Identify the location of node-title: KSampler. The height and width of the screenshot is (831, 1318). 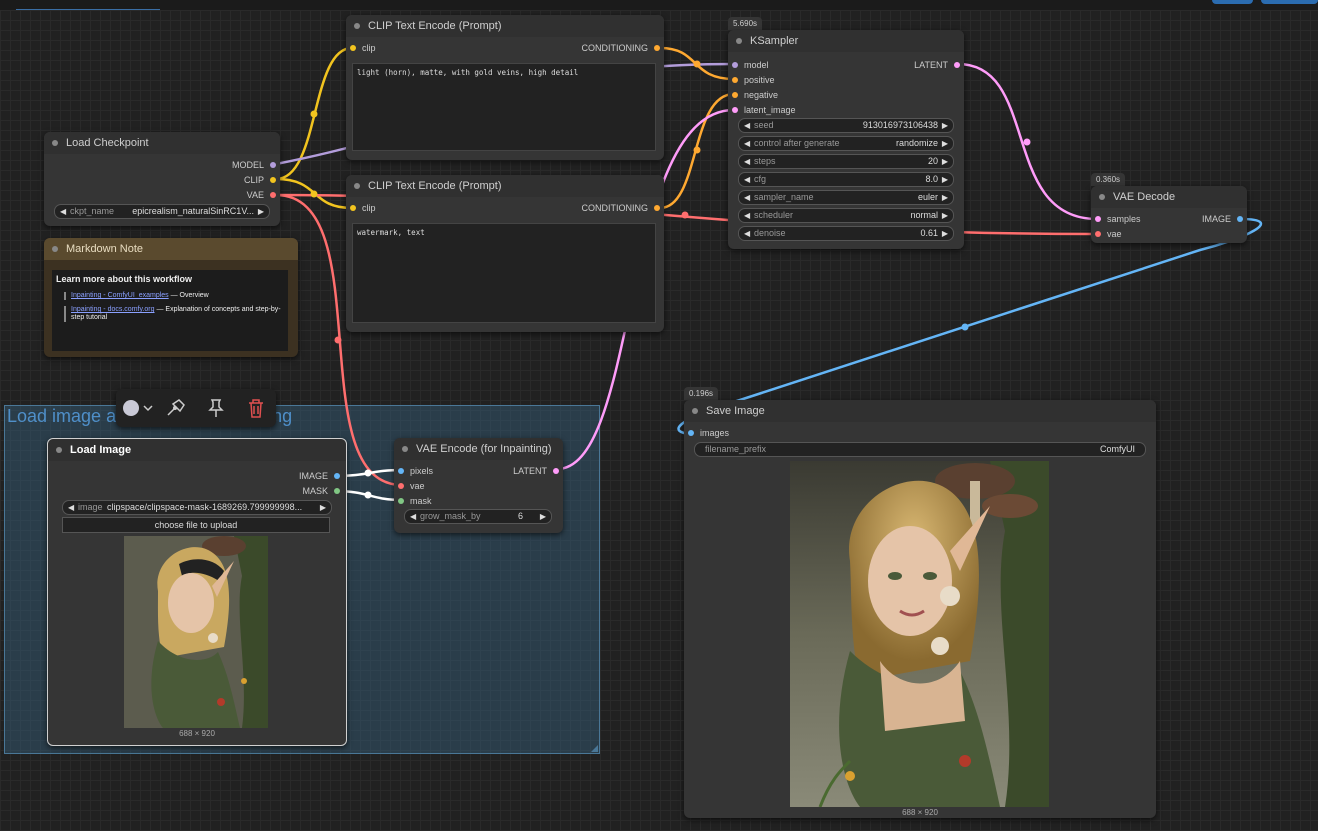
(846, 41).